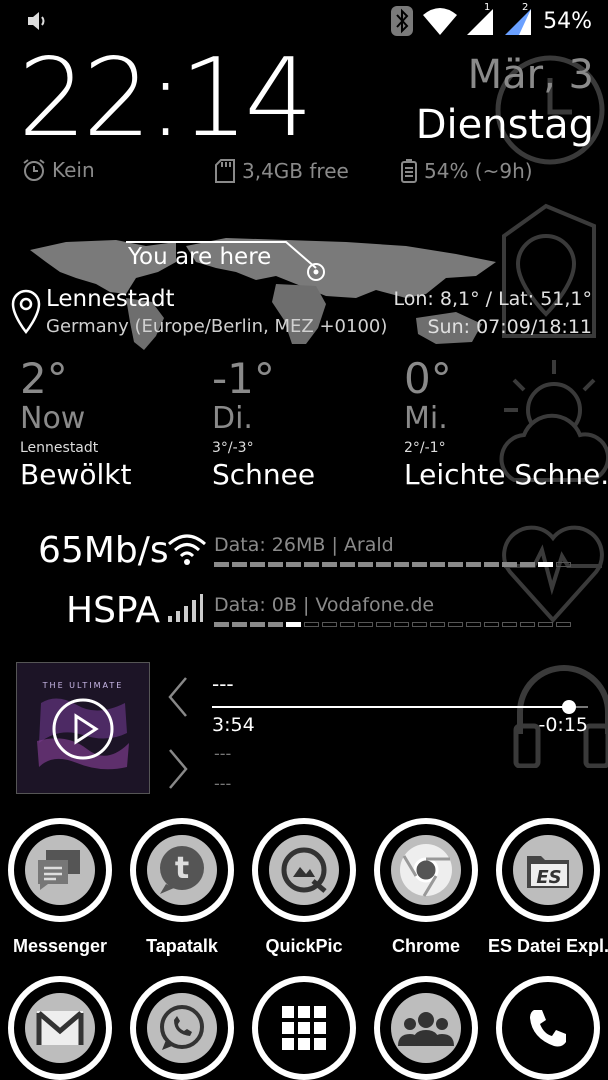 The width and height of the screenshot is (608, 1080). Describe the element at coordinates (307, 424) in the screenshot. I see `weather-day-2: -1° Di. 3°/-3° Schnee` at that location.